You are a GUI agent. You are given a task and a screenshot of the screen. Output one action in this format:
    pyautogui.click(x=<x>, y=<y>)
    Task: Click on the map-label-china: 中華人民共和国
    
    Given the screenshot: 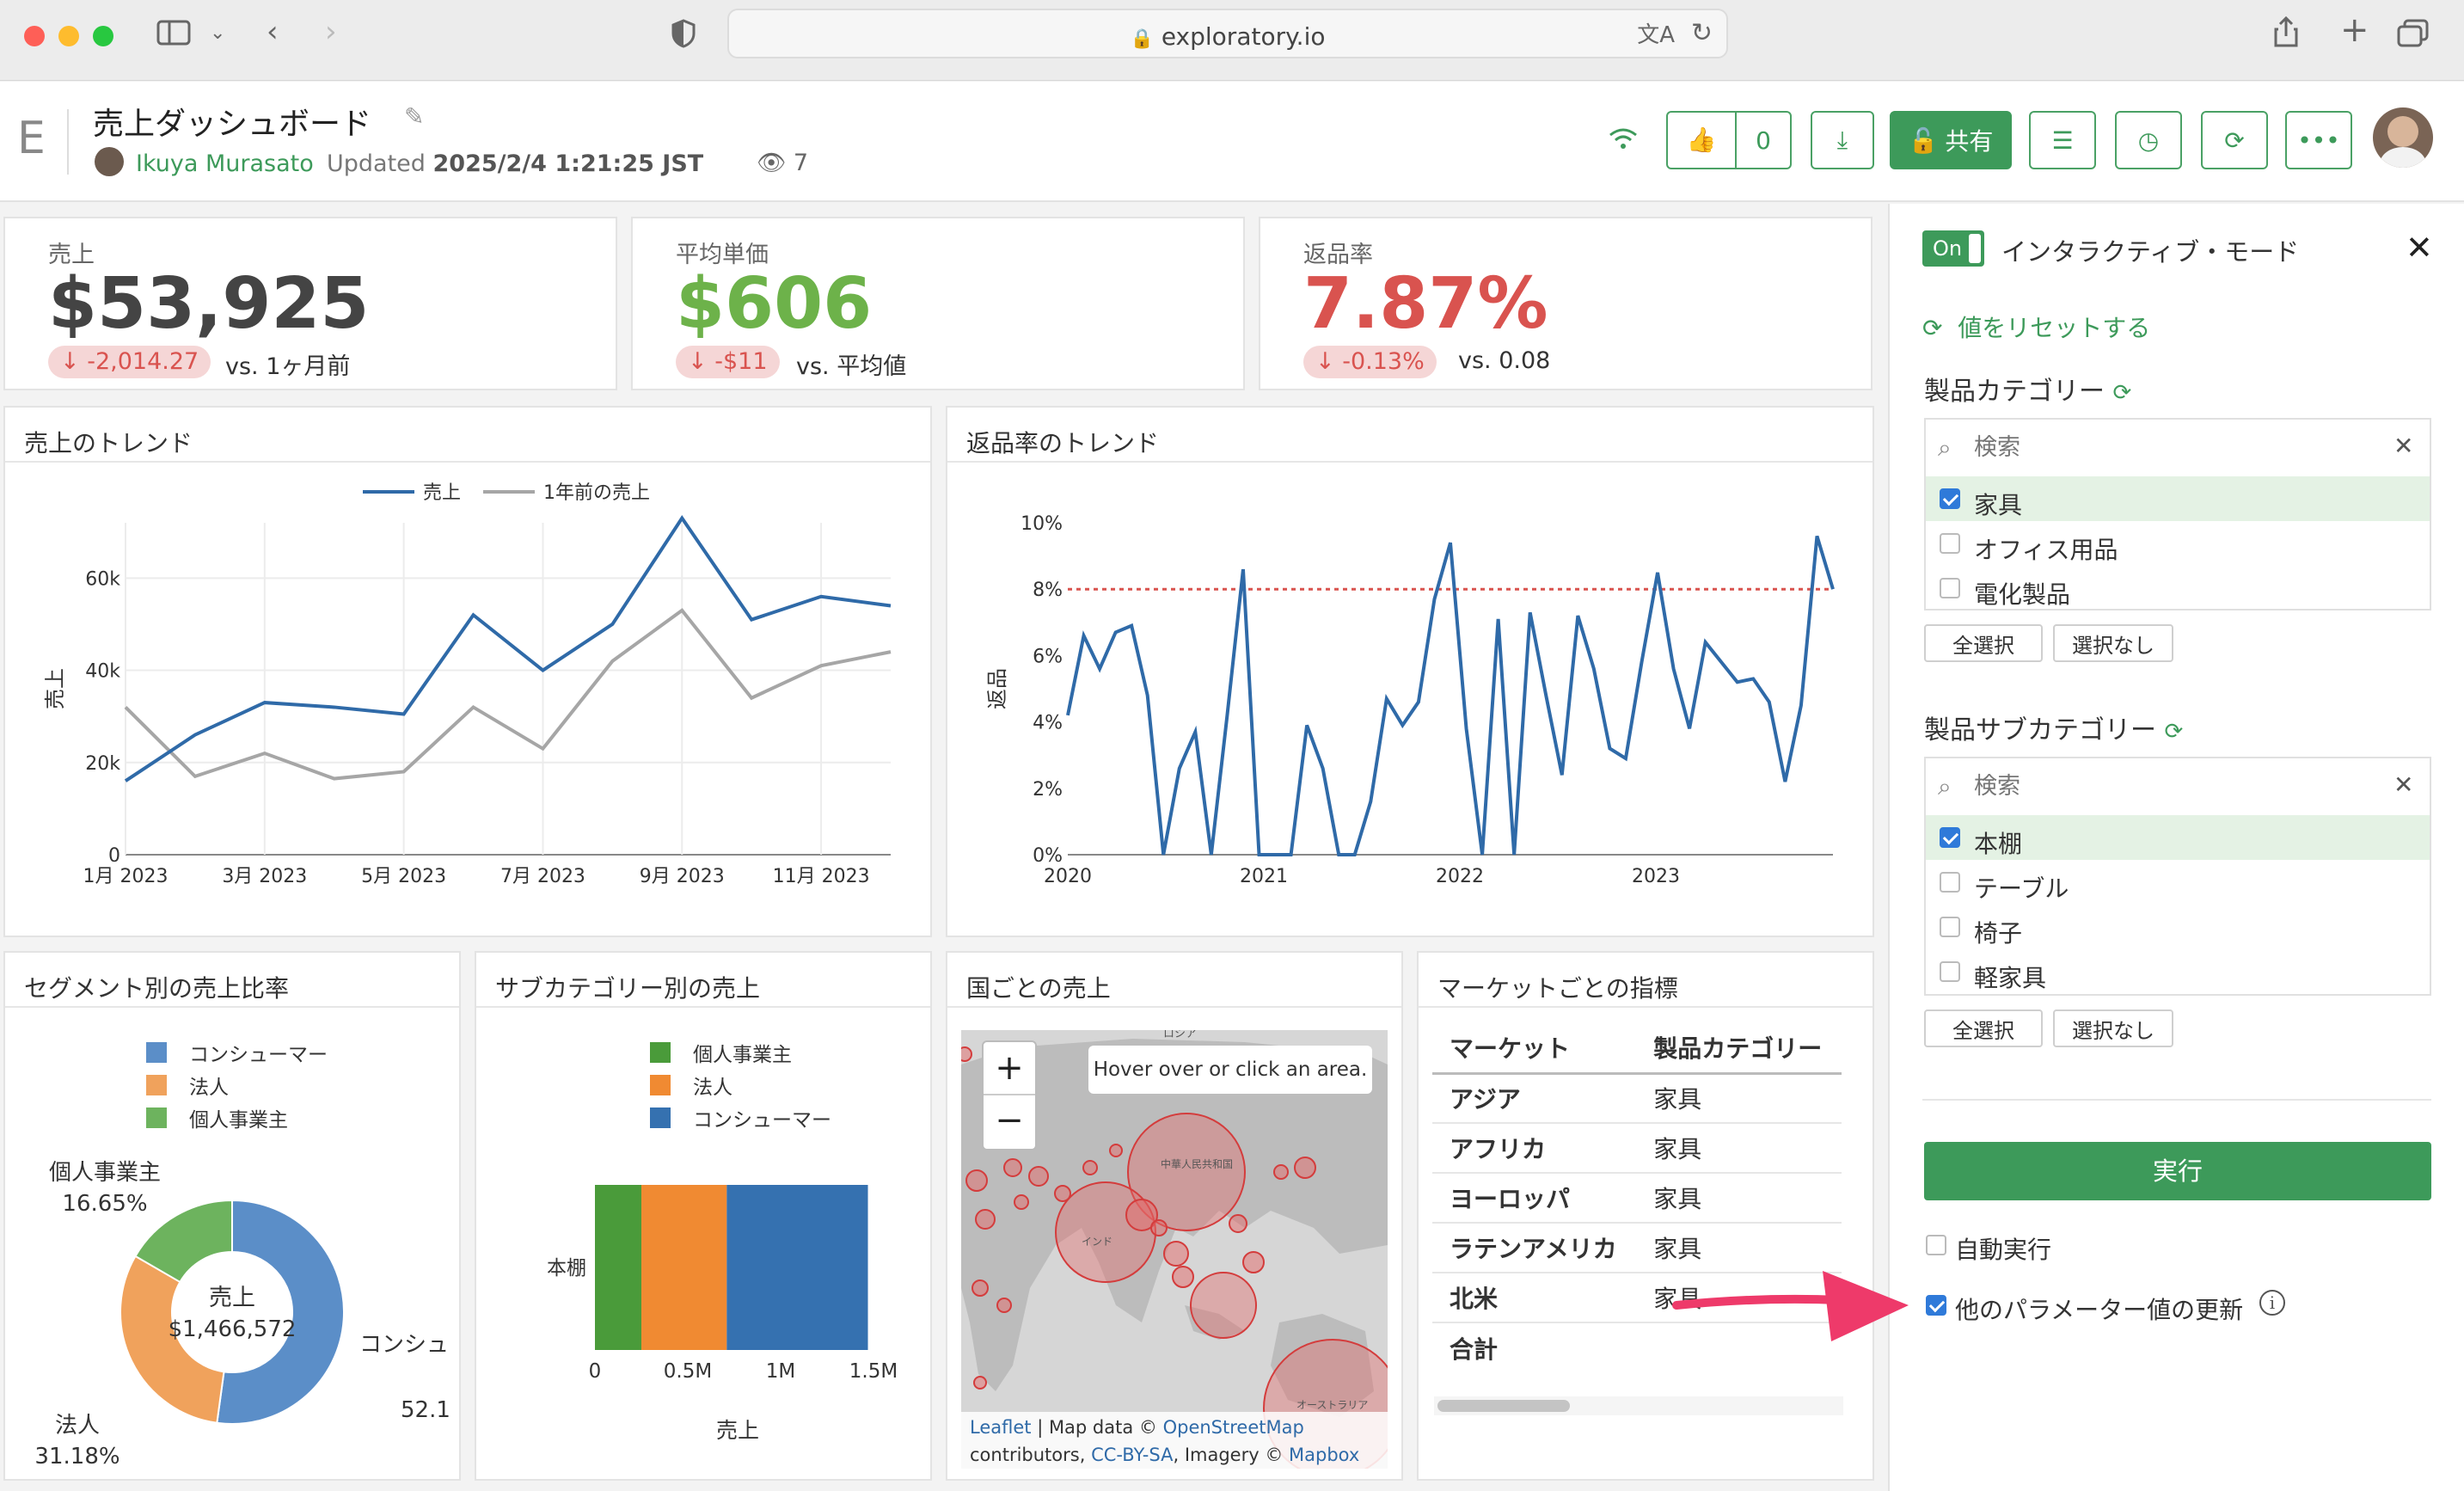 What is the action you would take?
    pyautogui.click(x=1197, y=1163)
    